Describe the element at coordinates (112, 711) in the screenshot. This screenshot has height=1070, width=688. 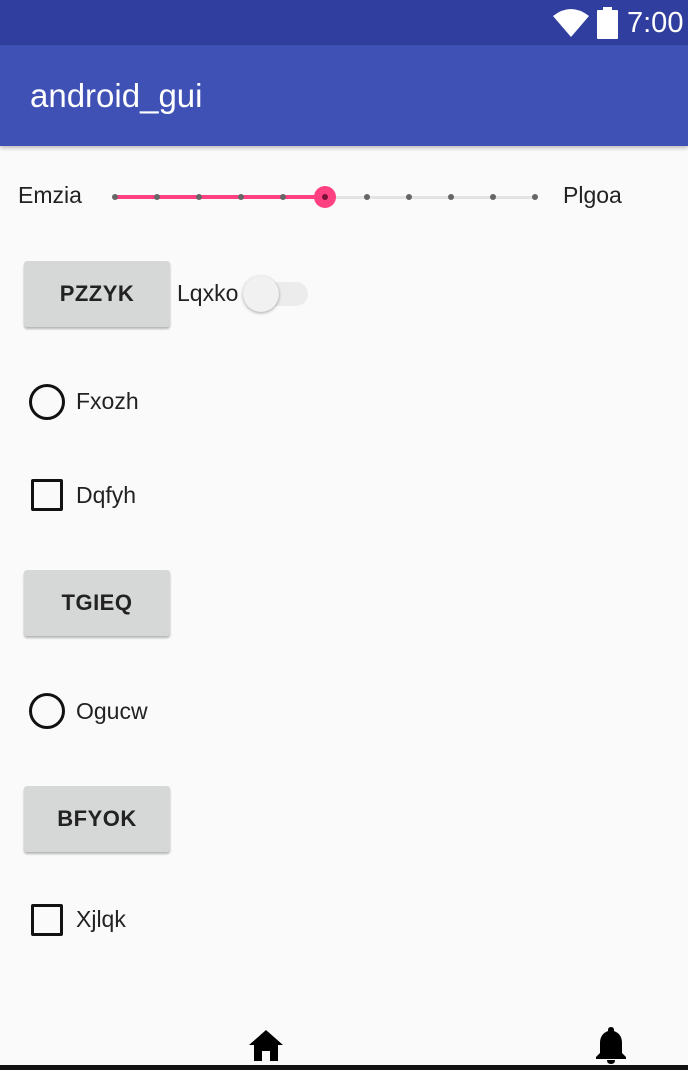
I see `radio-ogucw-label: Ogucw` at that location.